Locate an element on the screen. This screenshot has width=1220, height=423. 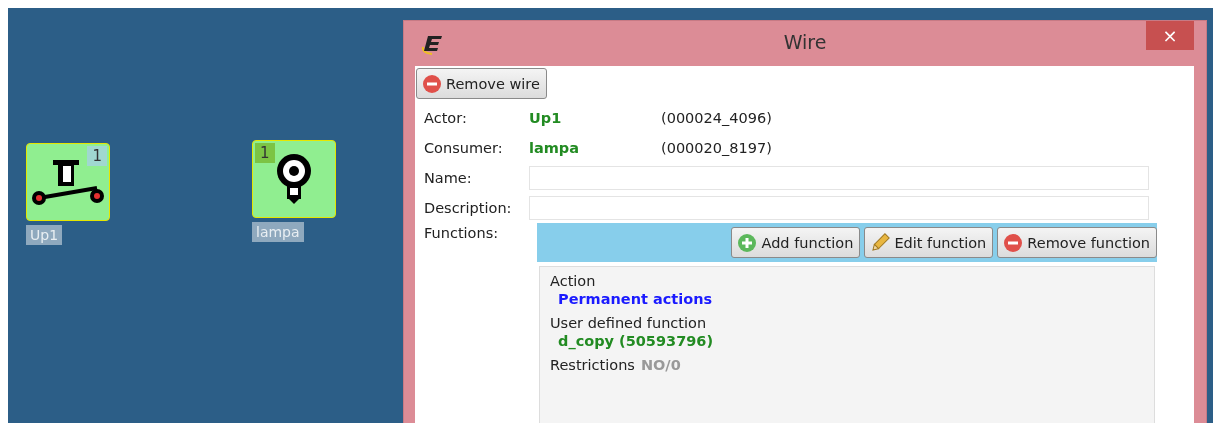
function-button: Add function is located at coordinates (796, 242).